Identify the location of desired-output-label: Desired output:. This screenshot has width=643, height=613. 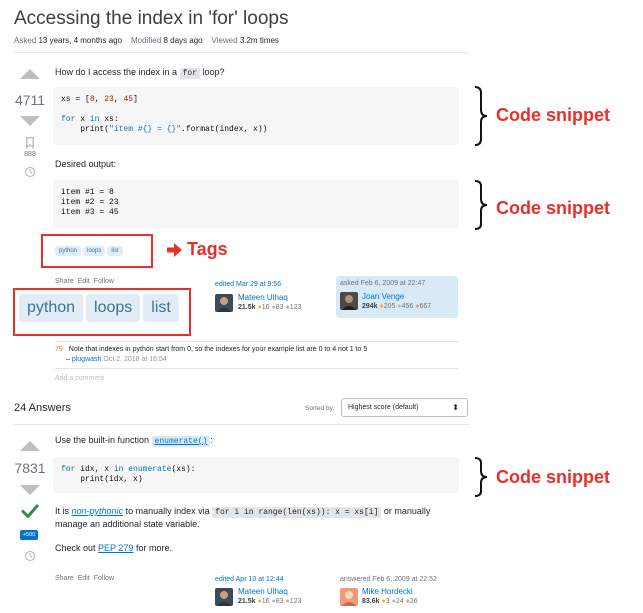
(86, 164).